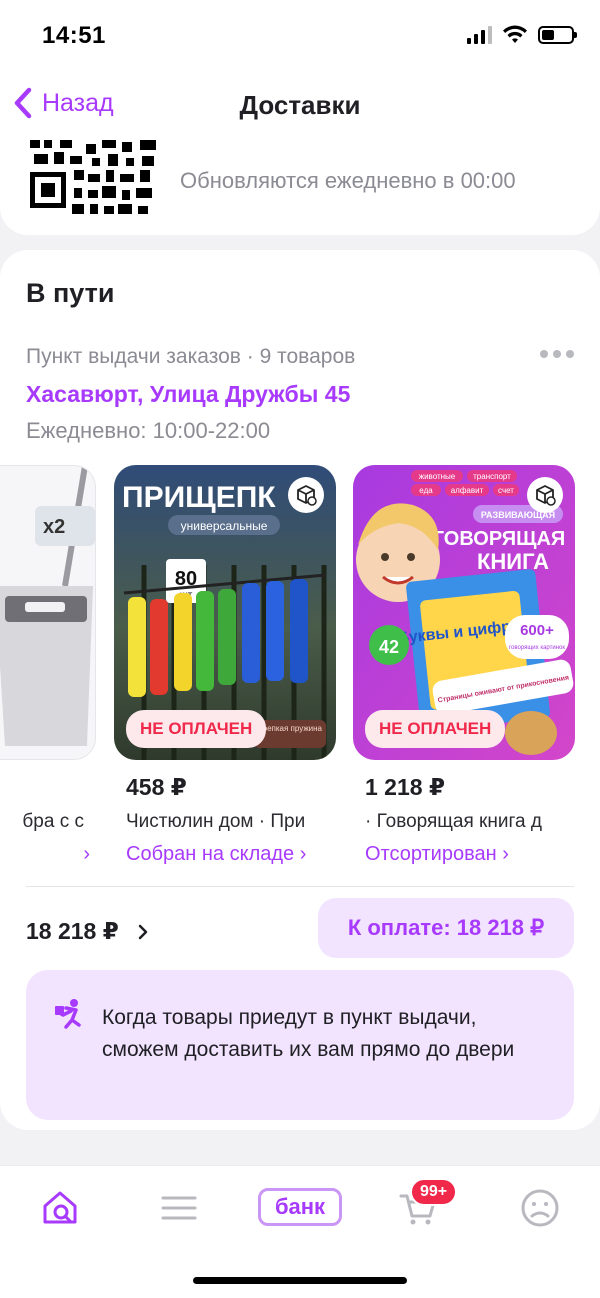  What do you see at coordinates (216, 821) in the screenshot?
I see `product-name: Чистюлин дом · При` at bounding box center [216, 821].